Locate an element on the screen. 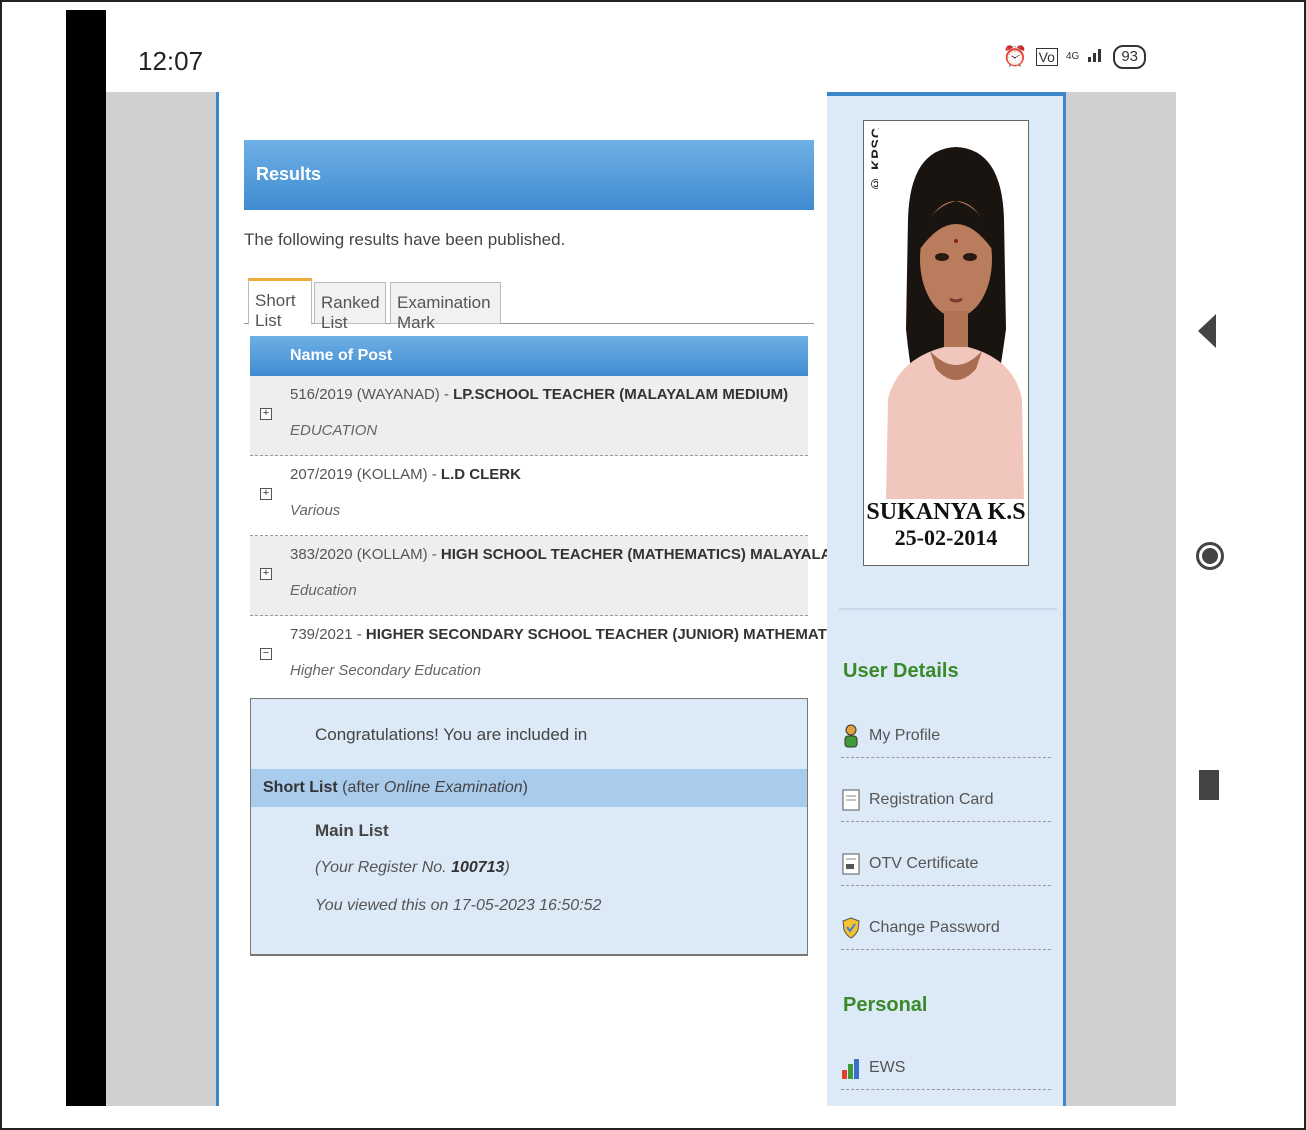 This screenshot has height=1130, width=1306. portrait-image is located at coordinates (952, 314).